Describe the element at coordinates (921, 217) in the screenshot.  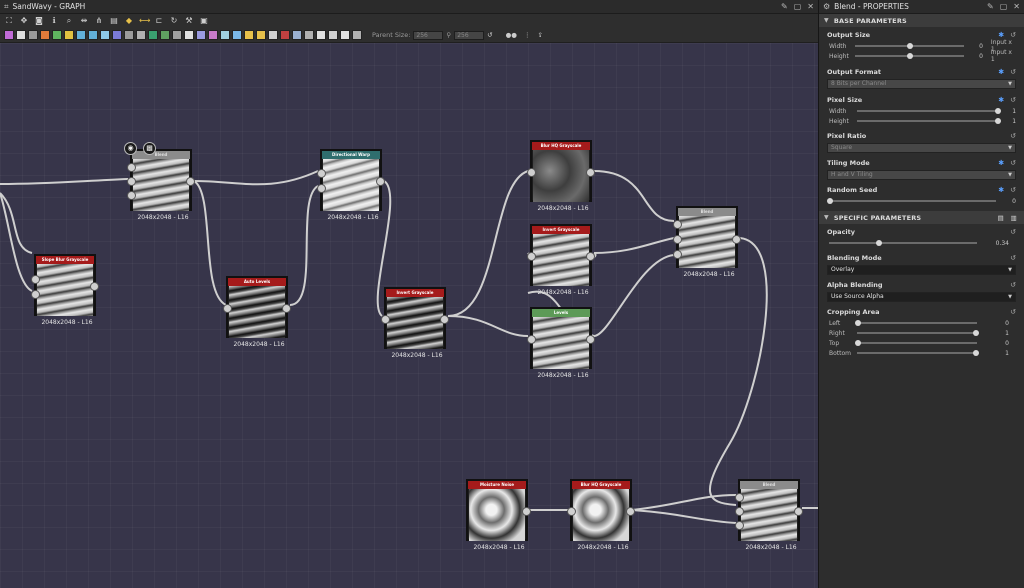
I see `specific-parameters-header: ▼ SPECIFIC PARAMETERS ▤ ▥` at that location.